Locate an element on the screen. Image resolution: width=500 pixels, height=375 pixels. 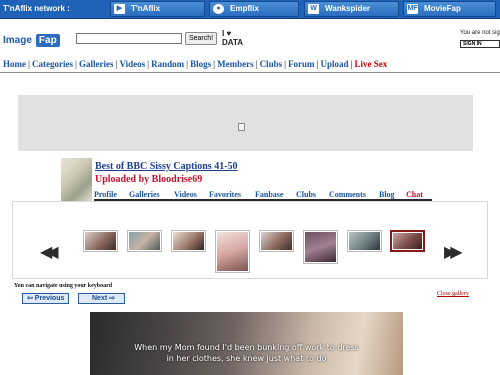
network-site-moviefap: MF MovieFap is located at coordinates (449, 9).